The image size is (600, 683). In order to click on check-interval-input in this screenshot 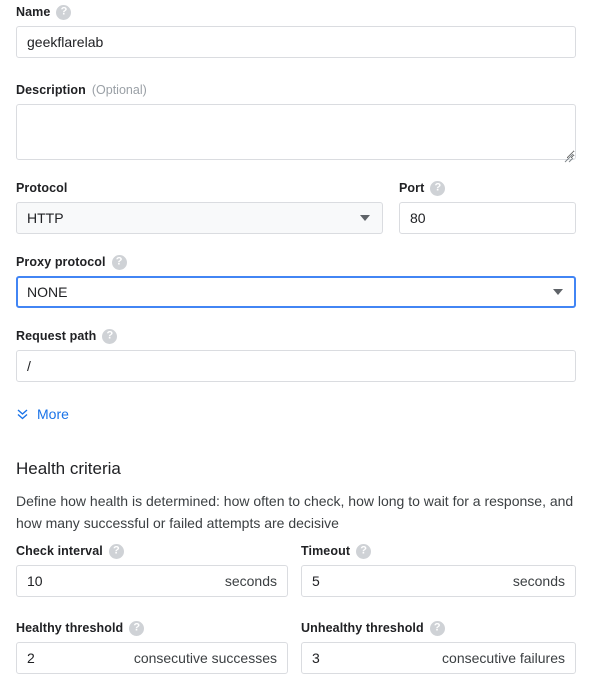, I will do `click(122, 581)`.